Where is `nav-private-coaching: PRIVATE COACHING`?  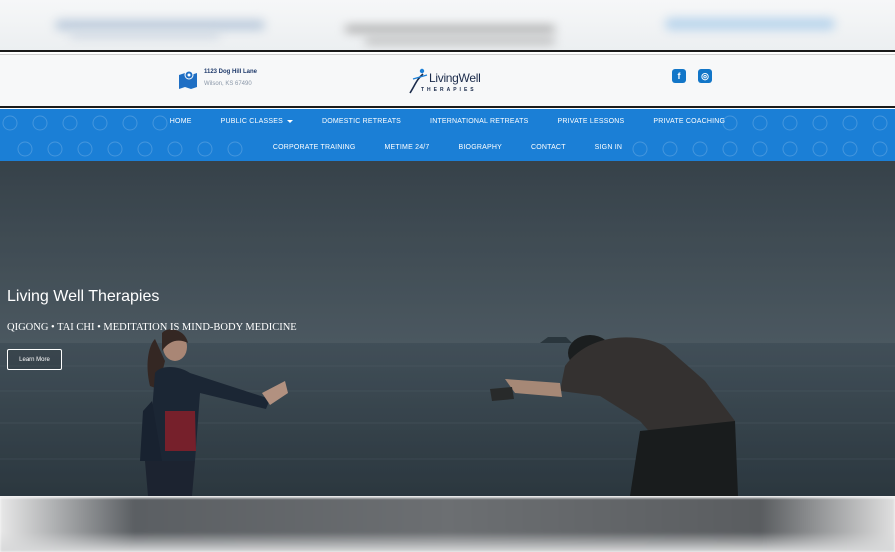
nav-private-coaching: PRIVATE COACHING is located at coordinates (689, 121).